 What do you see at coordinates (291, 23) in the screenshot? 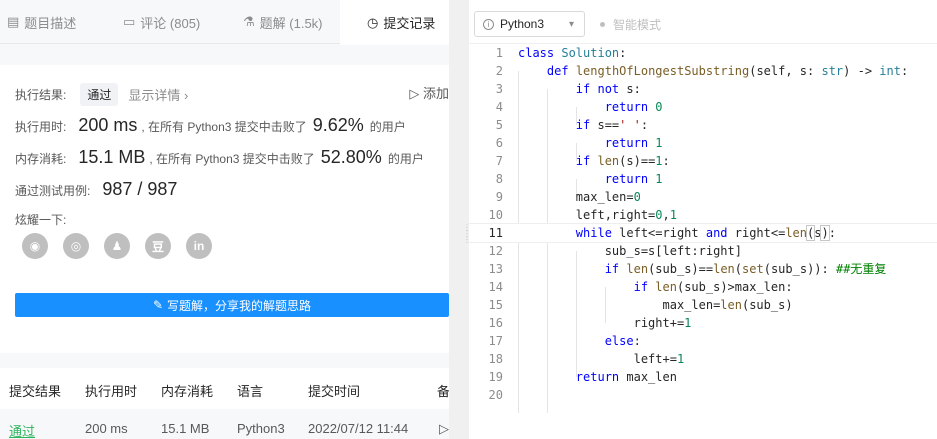
I see `tab-solutions-label: 题解 (1.5k)` at bounding box center [291, 23].